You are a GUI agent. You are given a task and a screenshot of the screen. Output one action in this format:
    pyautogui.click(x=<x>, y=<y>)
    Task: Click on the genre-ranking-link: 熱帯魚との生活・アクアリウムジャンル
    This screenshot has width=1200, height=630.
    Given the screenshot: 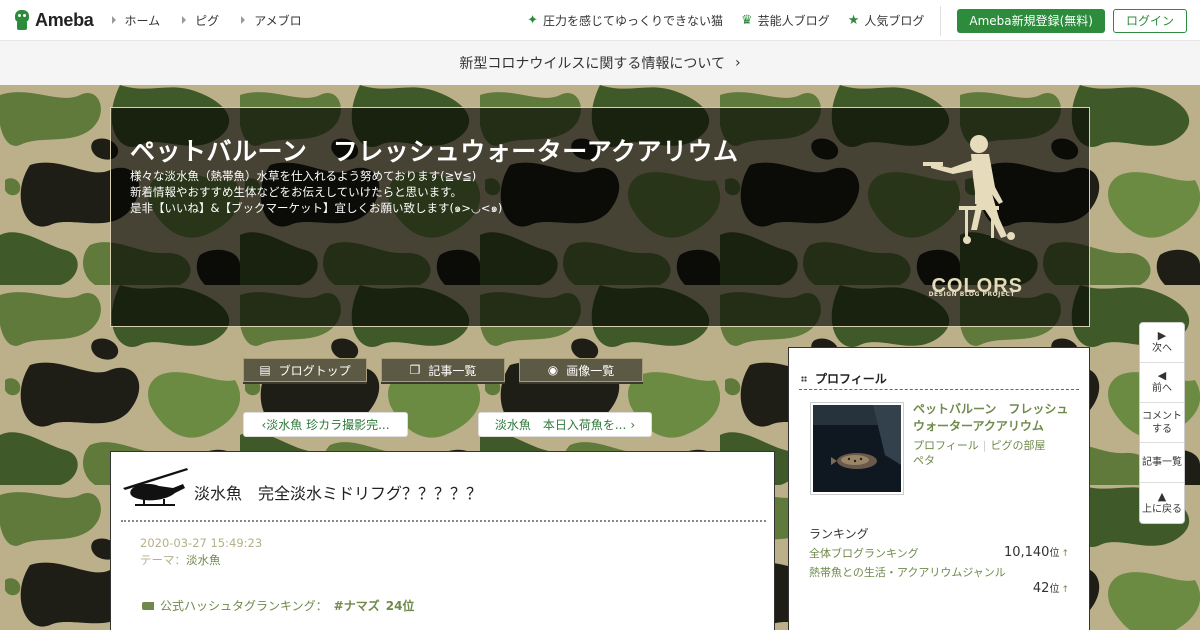 What is the action you would take?
    pyautogui.click(x=907, y=572)
    